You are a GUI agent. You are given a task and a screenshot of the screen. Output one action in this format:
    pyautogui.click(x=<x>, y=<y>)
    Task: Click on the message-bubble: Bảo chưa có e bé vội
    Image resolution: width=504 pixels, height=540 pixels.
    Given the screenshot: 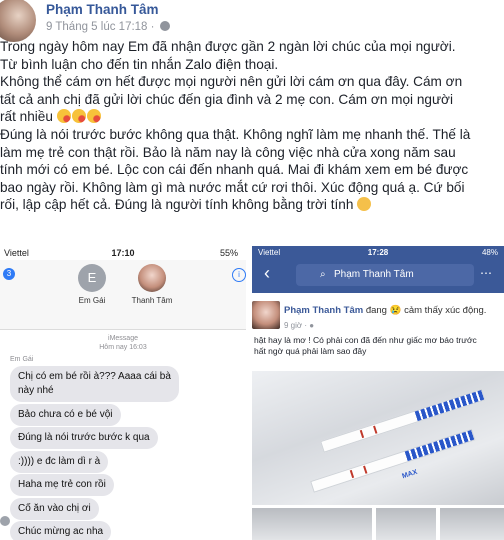 What is the action you would take?
    pyautogui.click(x=65, y=415)
    